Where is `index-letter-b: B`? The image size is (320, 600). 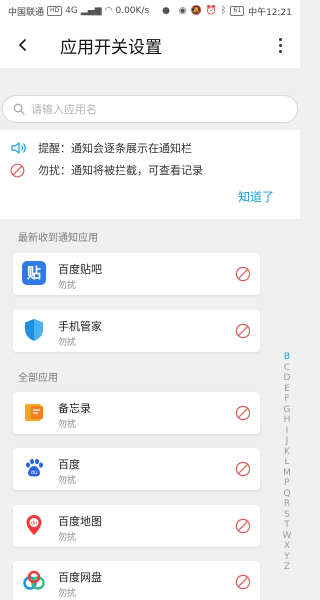
index-letter-b: B is located at coordinates (287, 357).